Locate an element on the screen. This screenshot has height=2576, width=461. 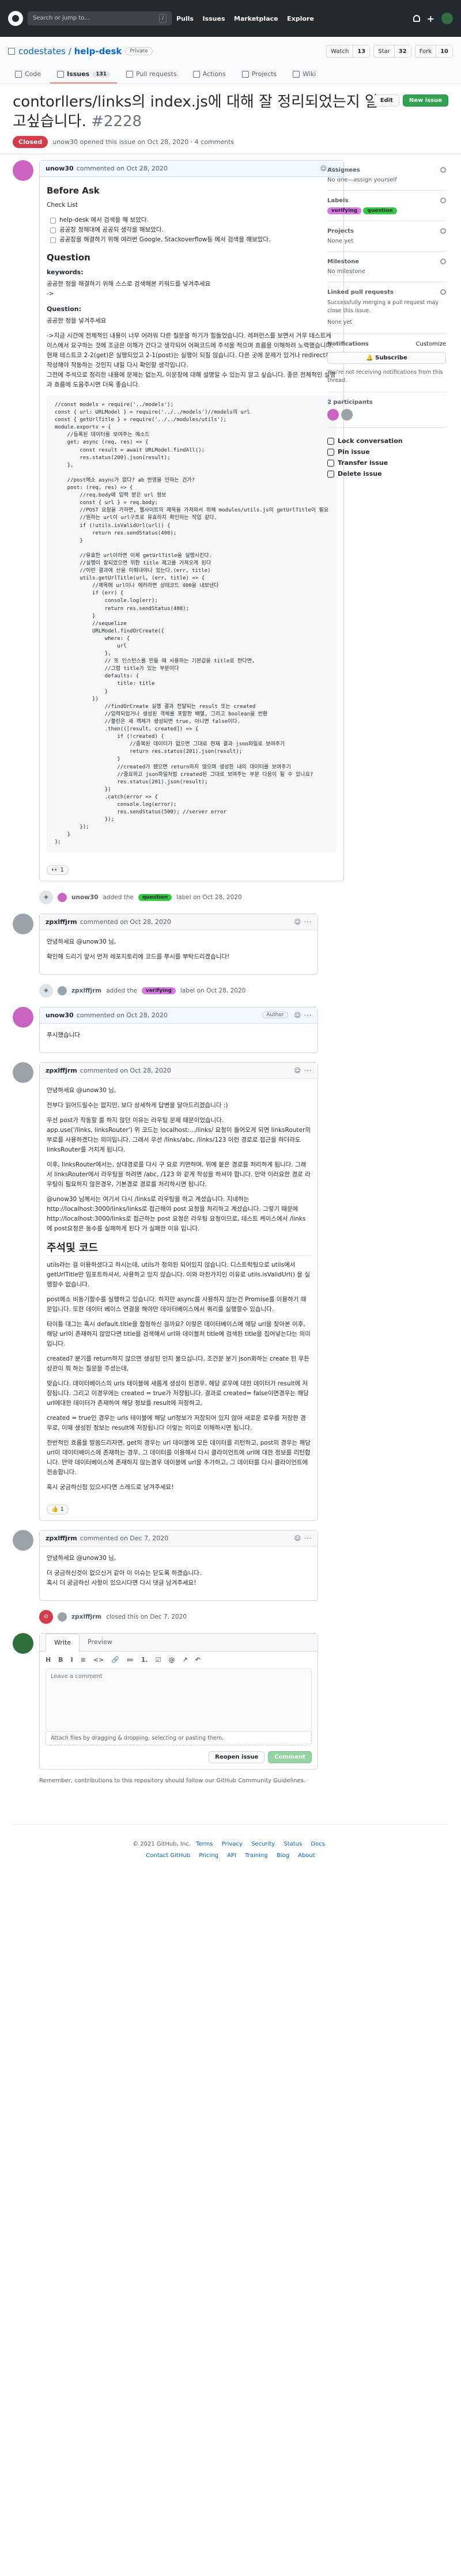
nav-pulls: Pulls is located at coordinates (185, 18).